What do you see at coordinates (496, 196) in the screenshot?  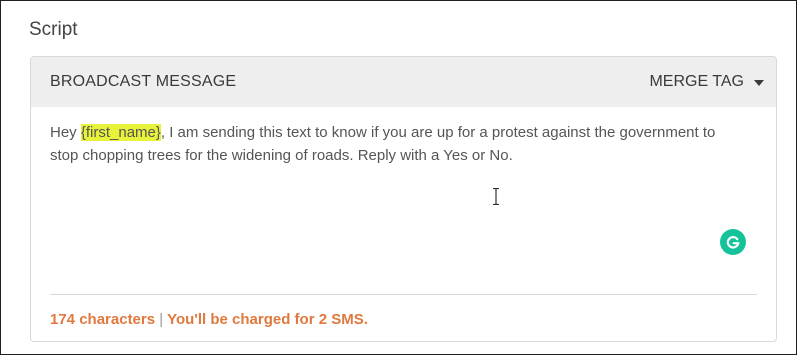 I see `text-cursor-icon` at bounding box center [496, 196].